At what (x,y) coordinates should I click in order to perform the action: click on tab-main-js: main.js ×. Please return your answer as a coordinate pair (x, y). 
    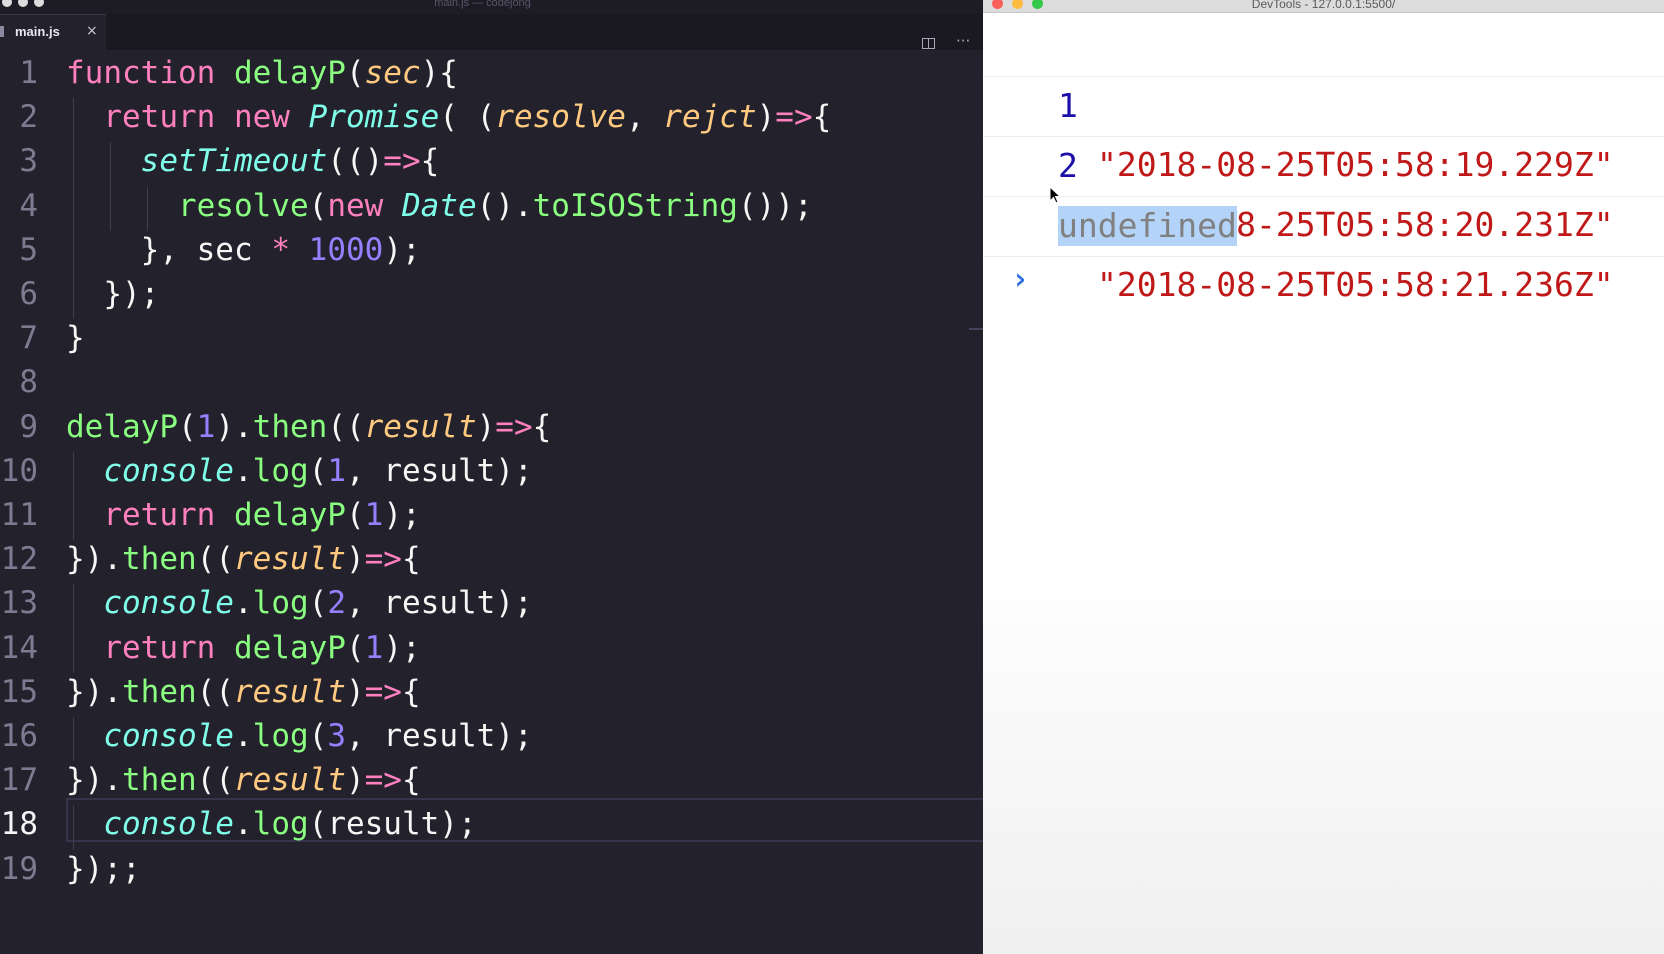
    Looking at the image, I should click on (53, 32).